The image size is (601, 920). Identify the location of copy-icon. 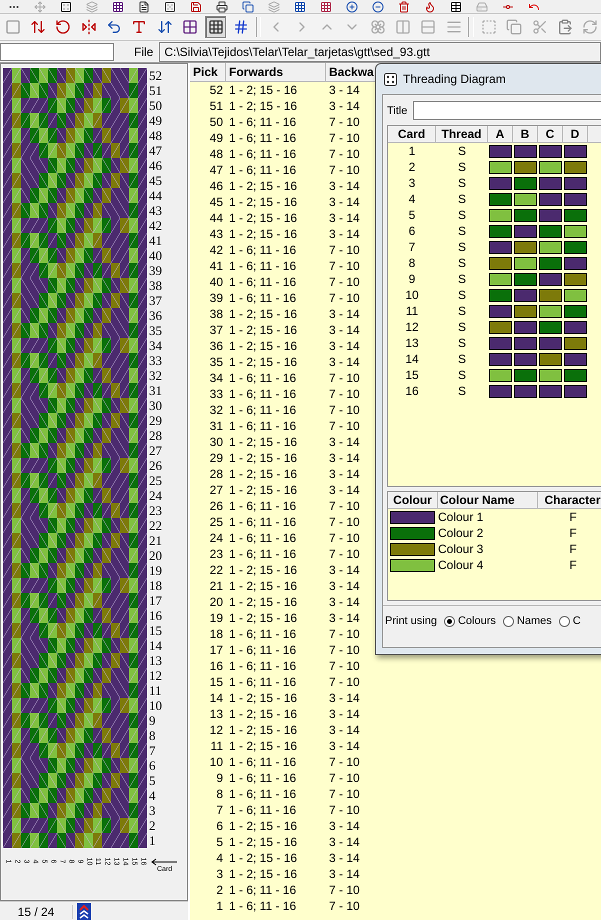
(248, 7).